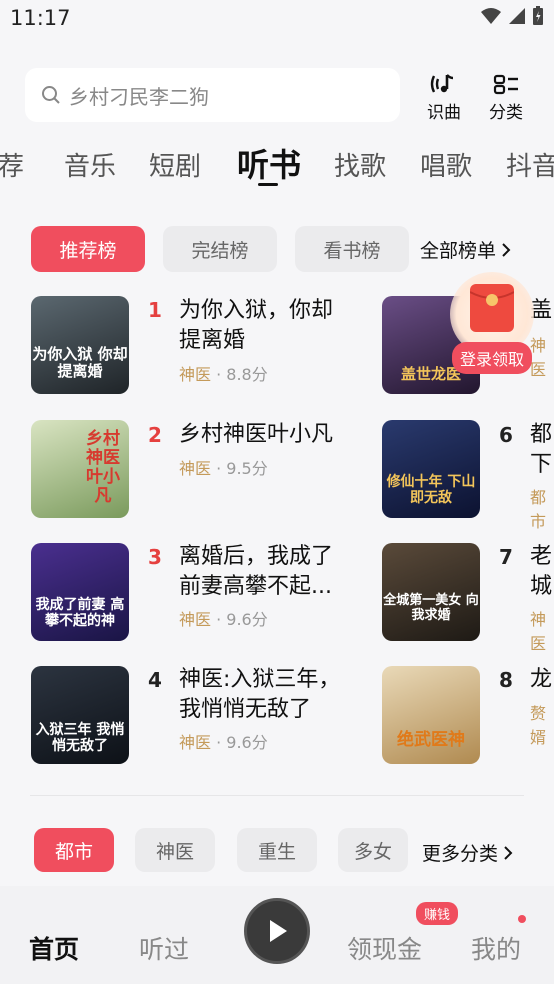 The width and height of the screenshot is (554, 984). I want to click on mini-player-button, so click(277, 931).